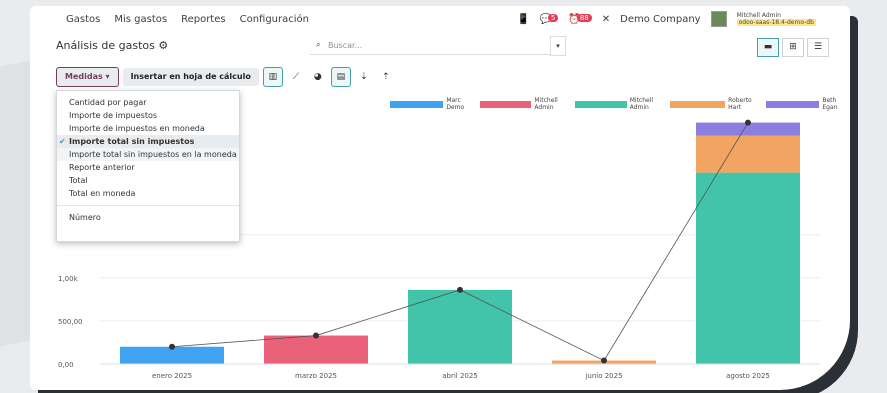  What do you see at coordinates (62, 141) in the screenshot?
I see `check-icon: ✔` at bounding box center [62, 141].